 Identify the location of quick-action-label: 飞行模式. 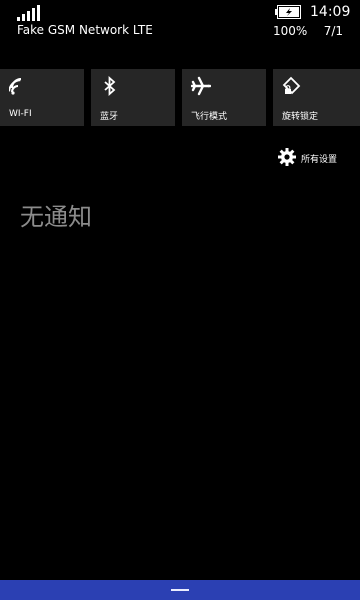
(209, 117).